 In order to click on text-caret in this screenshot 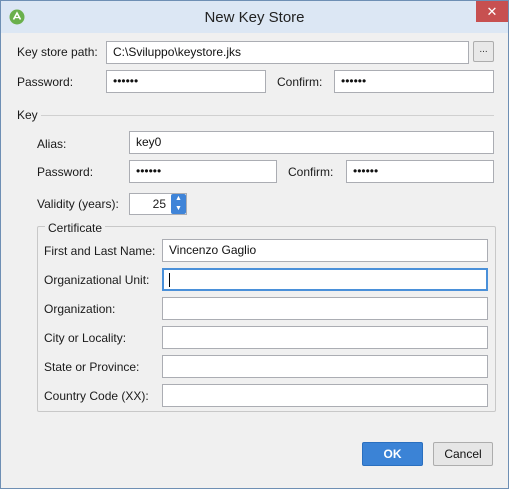, I will do `click(169, 279)`.